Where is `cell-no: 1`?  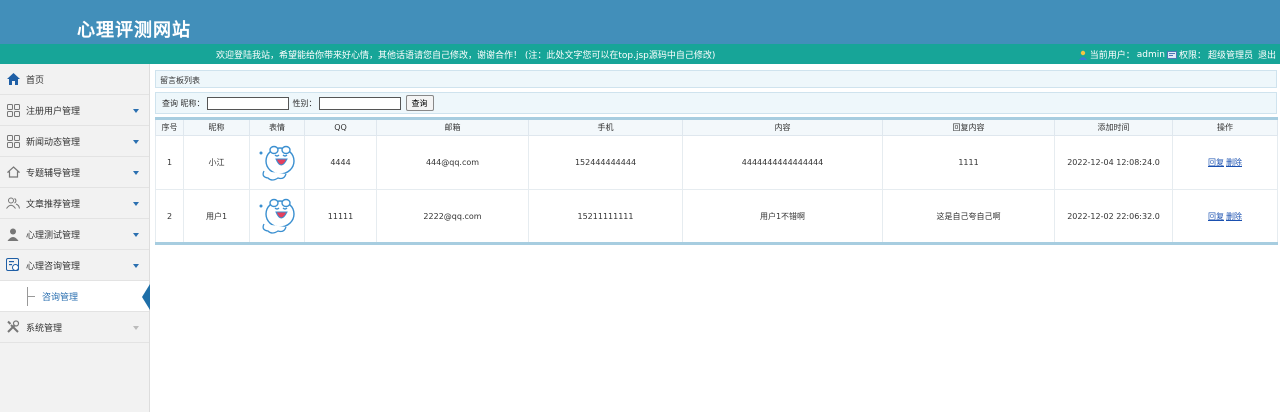
cell-no: 1 is located at coordinates (169, 162).